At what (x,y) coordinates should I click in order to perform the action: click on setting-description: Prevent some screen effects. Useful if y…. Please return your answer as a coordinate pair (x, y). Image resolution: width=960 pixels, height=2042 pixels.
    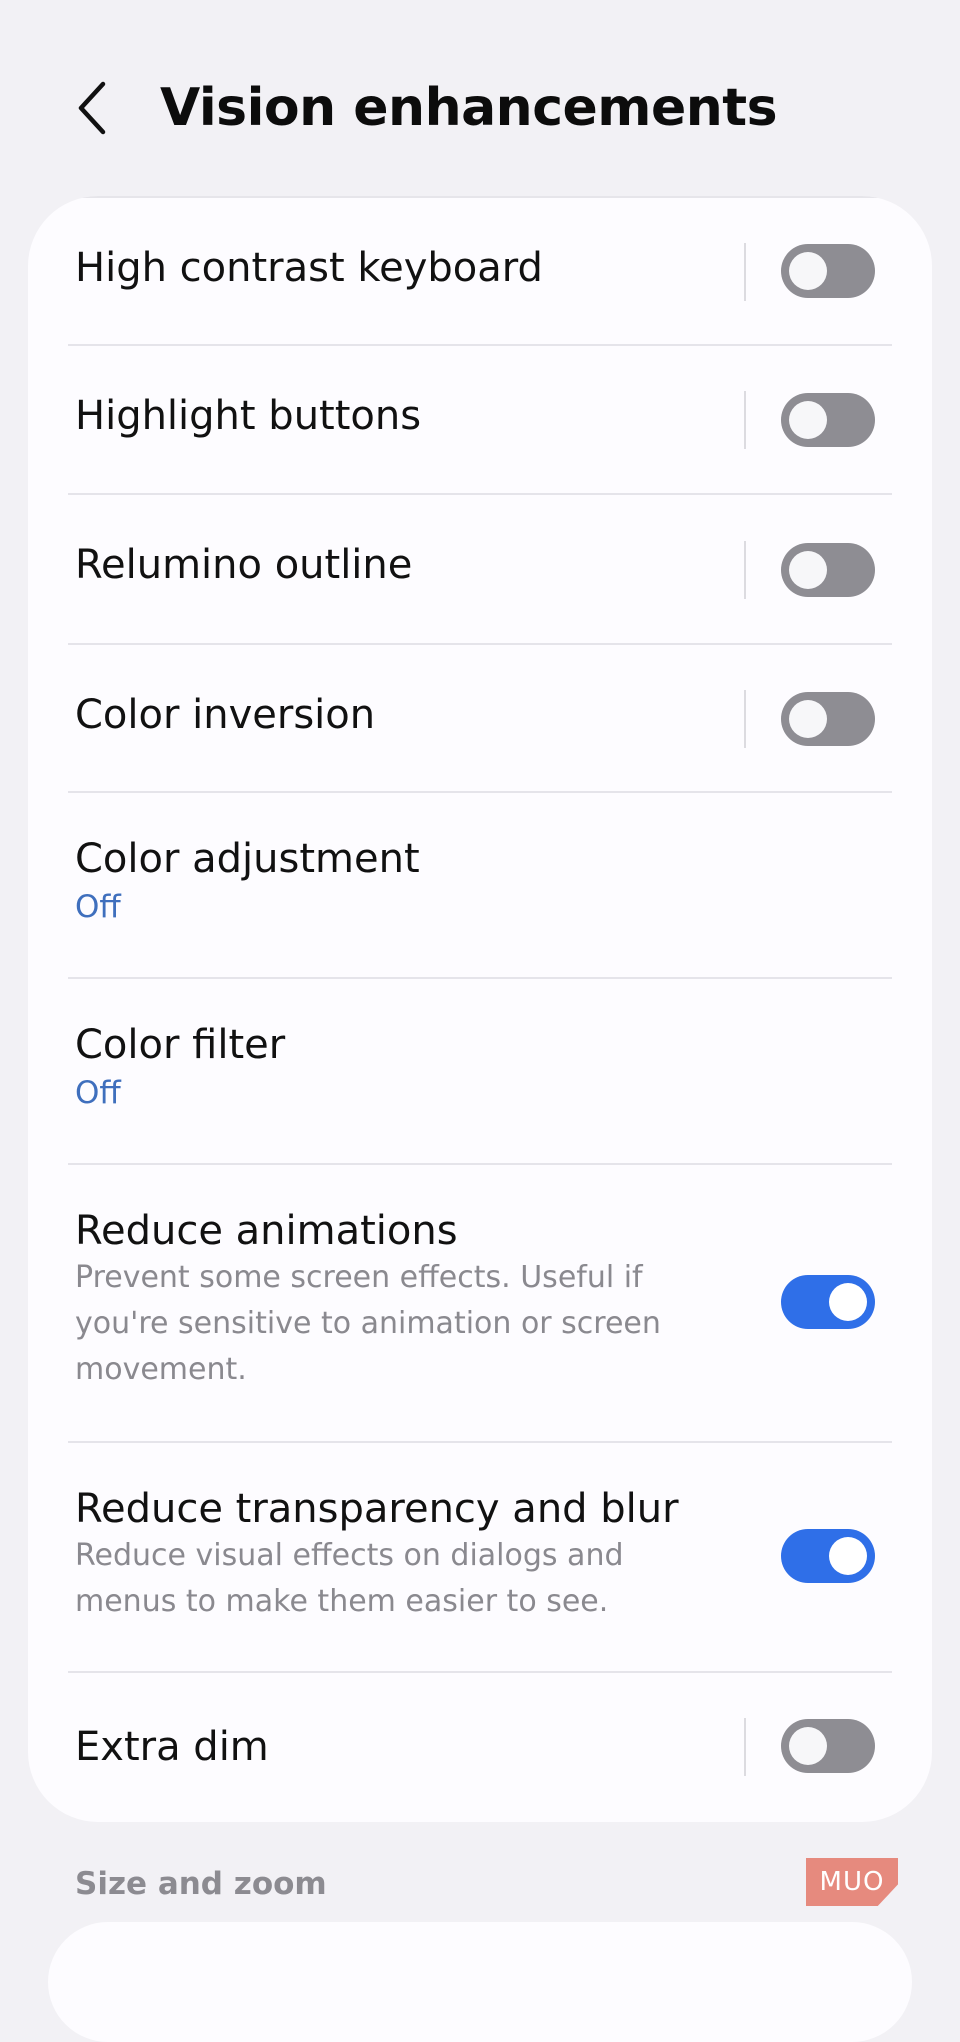
    Looking at the image, I should click on (368, 1323).